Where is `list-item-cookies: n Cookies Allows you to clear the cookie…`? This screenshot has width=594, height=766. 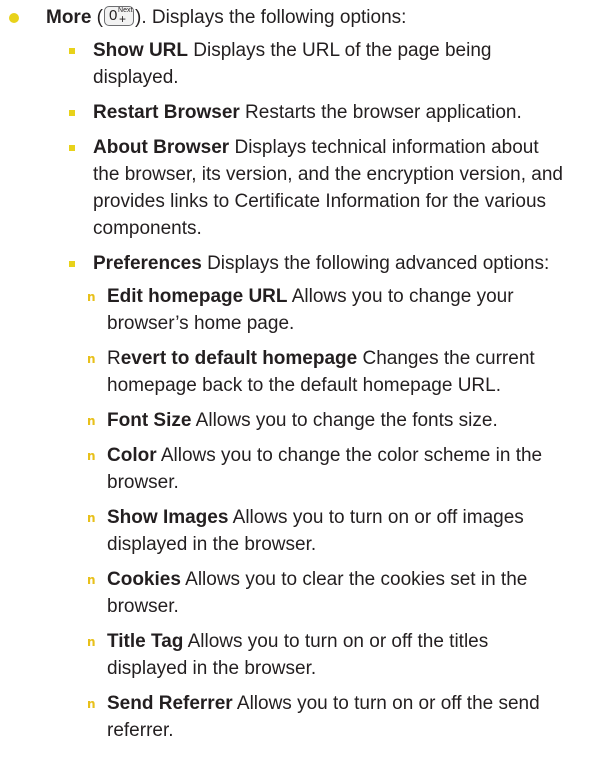
list-item-cookies: n Cookies Allows you to clear the cookie… is located at coordinates (325, 593).